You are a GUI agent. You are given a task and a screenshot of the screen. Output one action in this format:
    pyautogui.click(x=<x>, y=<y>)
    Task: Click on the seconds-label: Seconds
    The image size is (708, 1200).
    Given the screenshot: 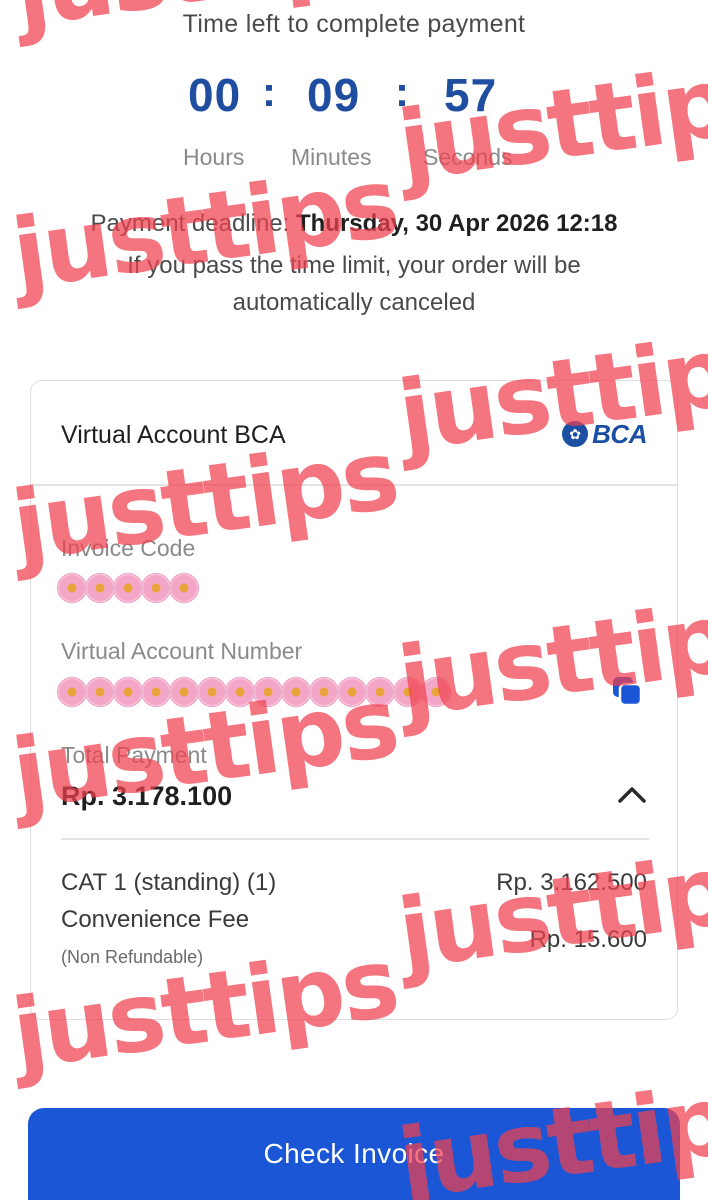 What is the action you would take?
    pyautogui.click(x=468, y=157)
    